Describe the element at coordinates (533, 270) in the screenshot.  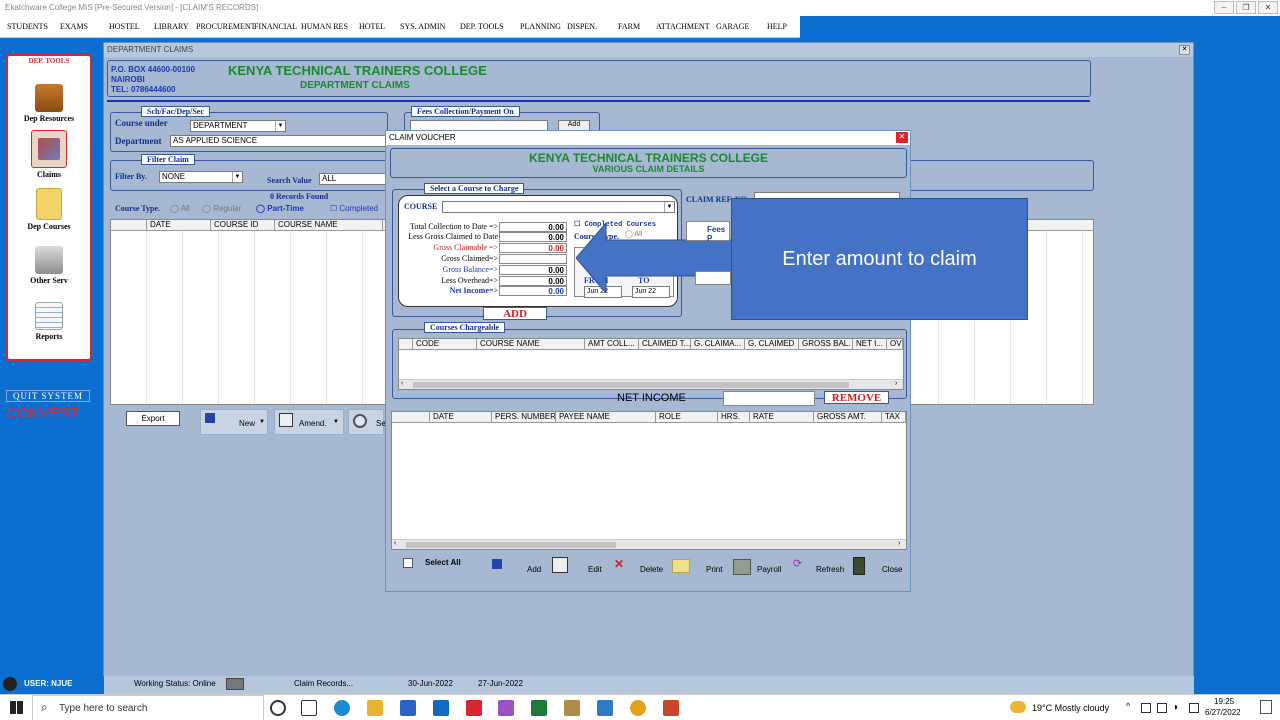
I see `gross-balance-value: 0.00` at that location.